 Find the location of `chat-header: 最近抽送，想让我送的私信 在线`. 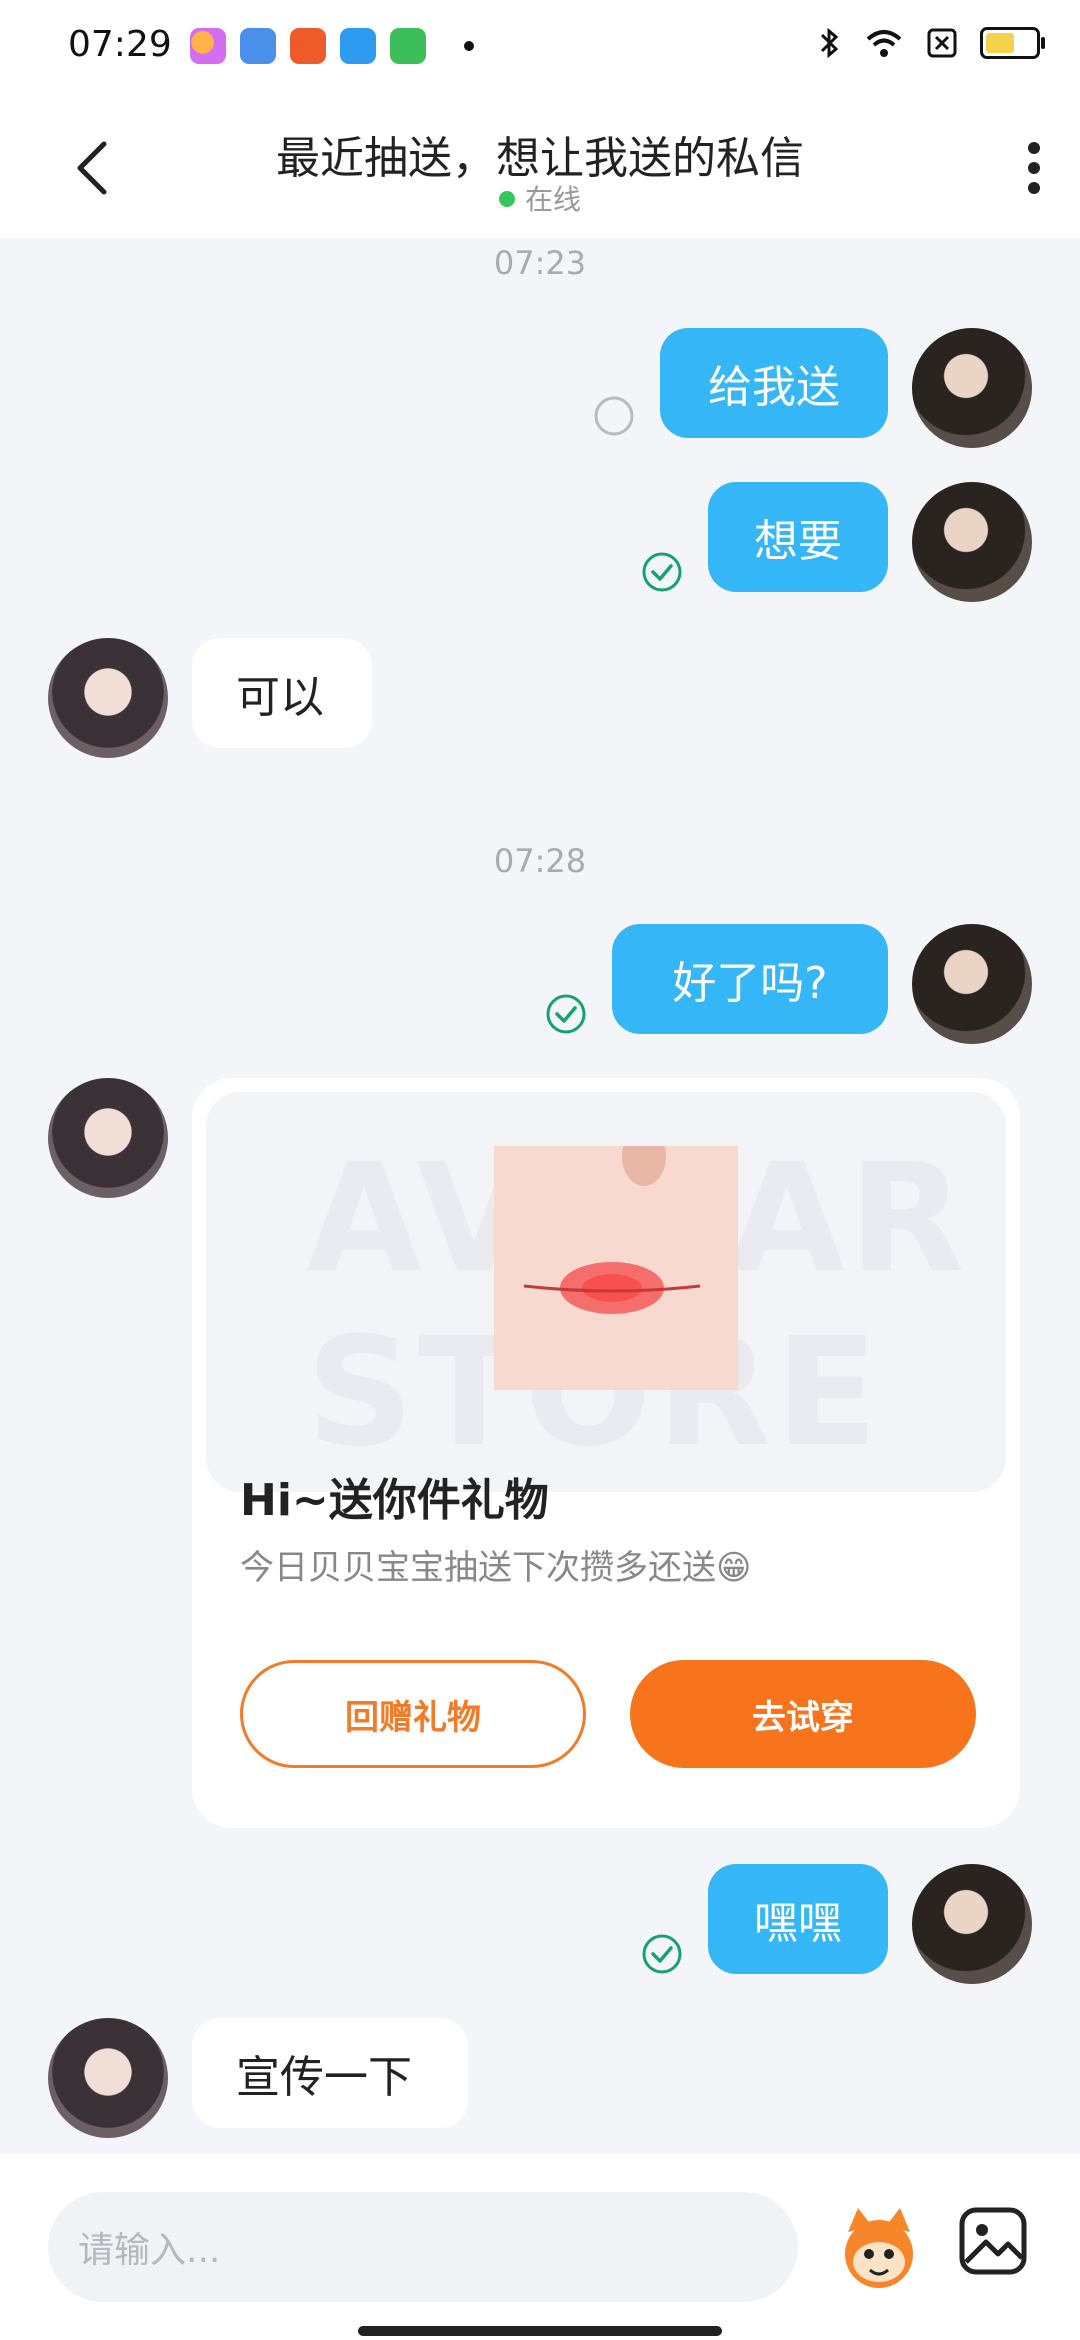

chat-header: 最近抽送，想让我送的私信 在线 is located at coordinates (540, 167).